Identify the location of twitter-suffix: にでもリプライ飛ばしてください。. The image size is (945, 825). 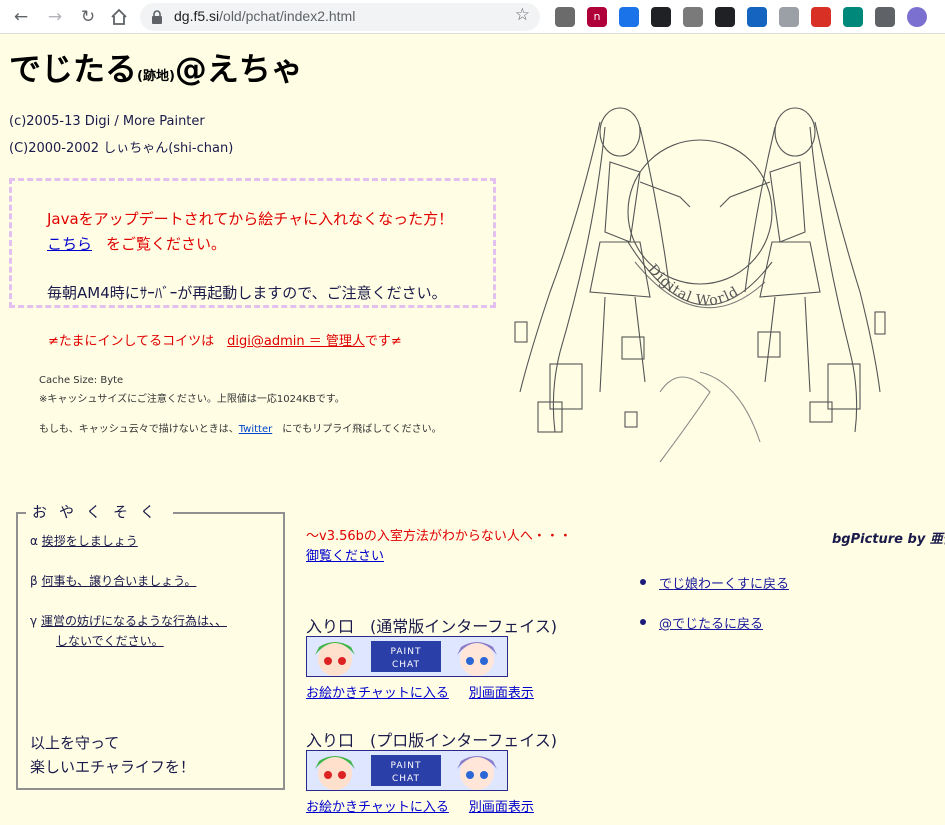
(362, 429).